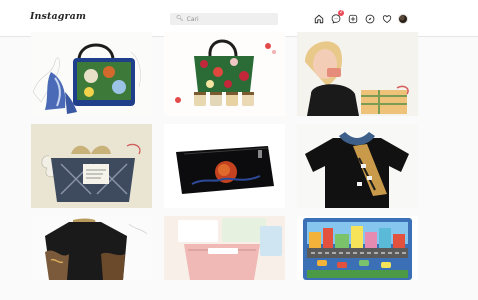 This screenshot has width=478, height=300. What do you see at coordinates (403, 18) in the screenshot?
I see `profile-avatar` at bounding box center [403, 18].